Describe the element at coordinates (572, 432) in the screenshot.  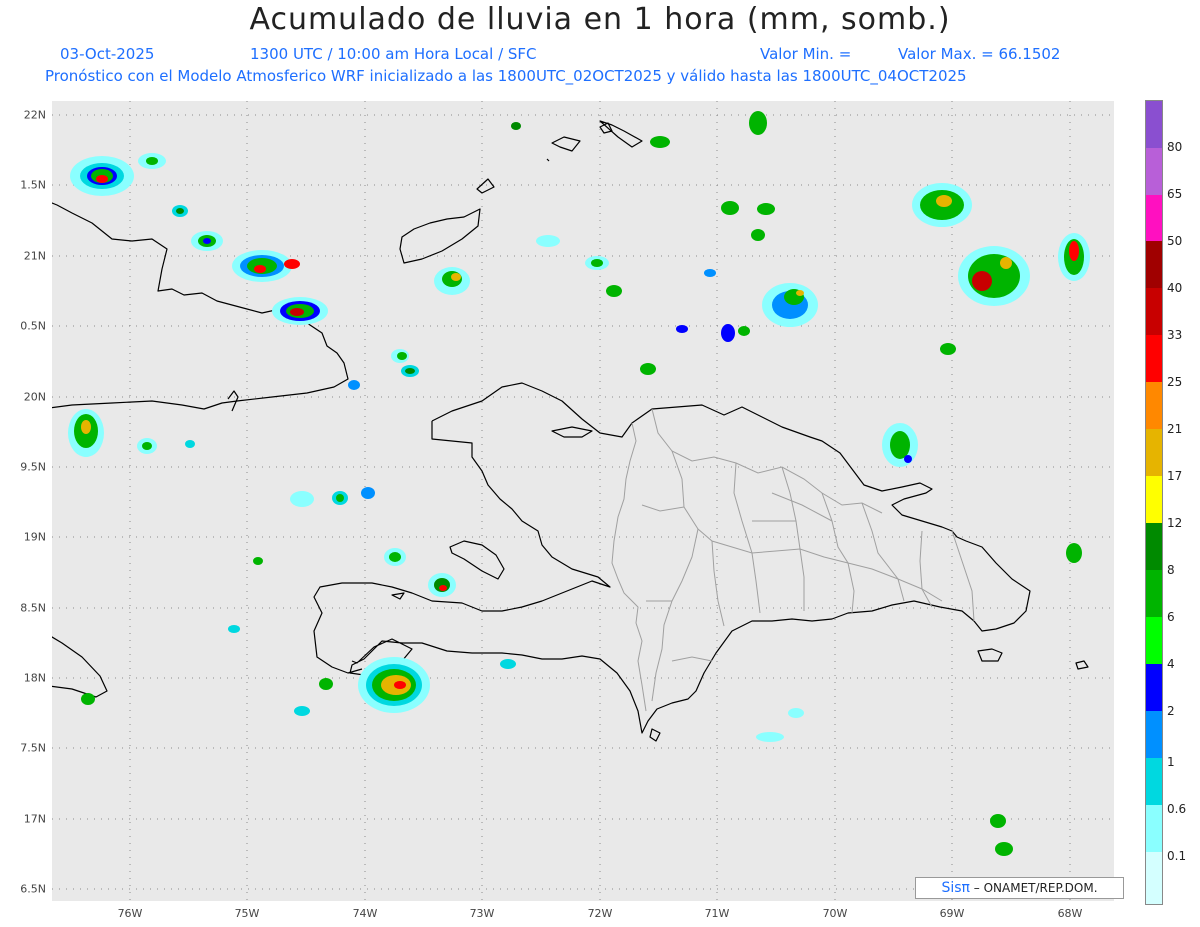
I see `tortuga-island` at that location.